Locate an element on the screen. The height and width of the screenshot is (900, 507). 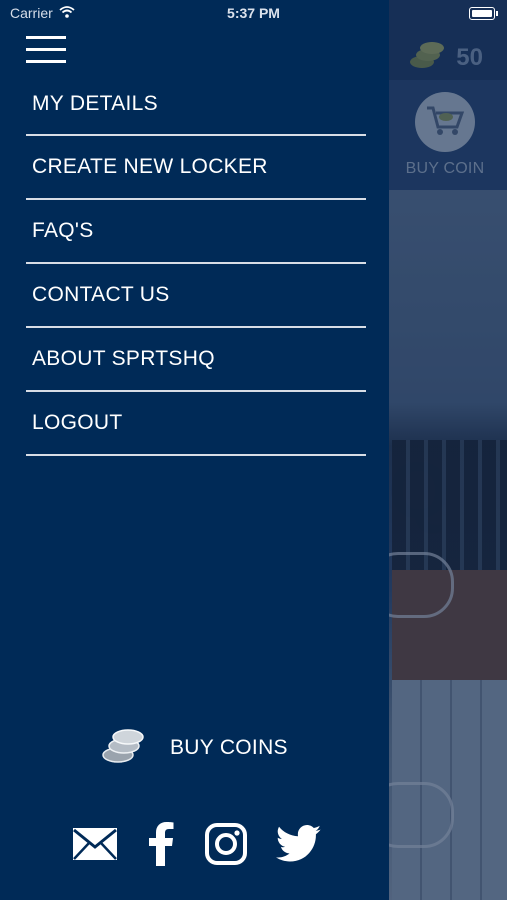
twitter-icon is located at coordinates (299, 844).